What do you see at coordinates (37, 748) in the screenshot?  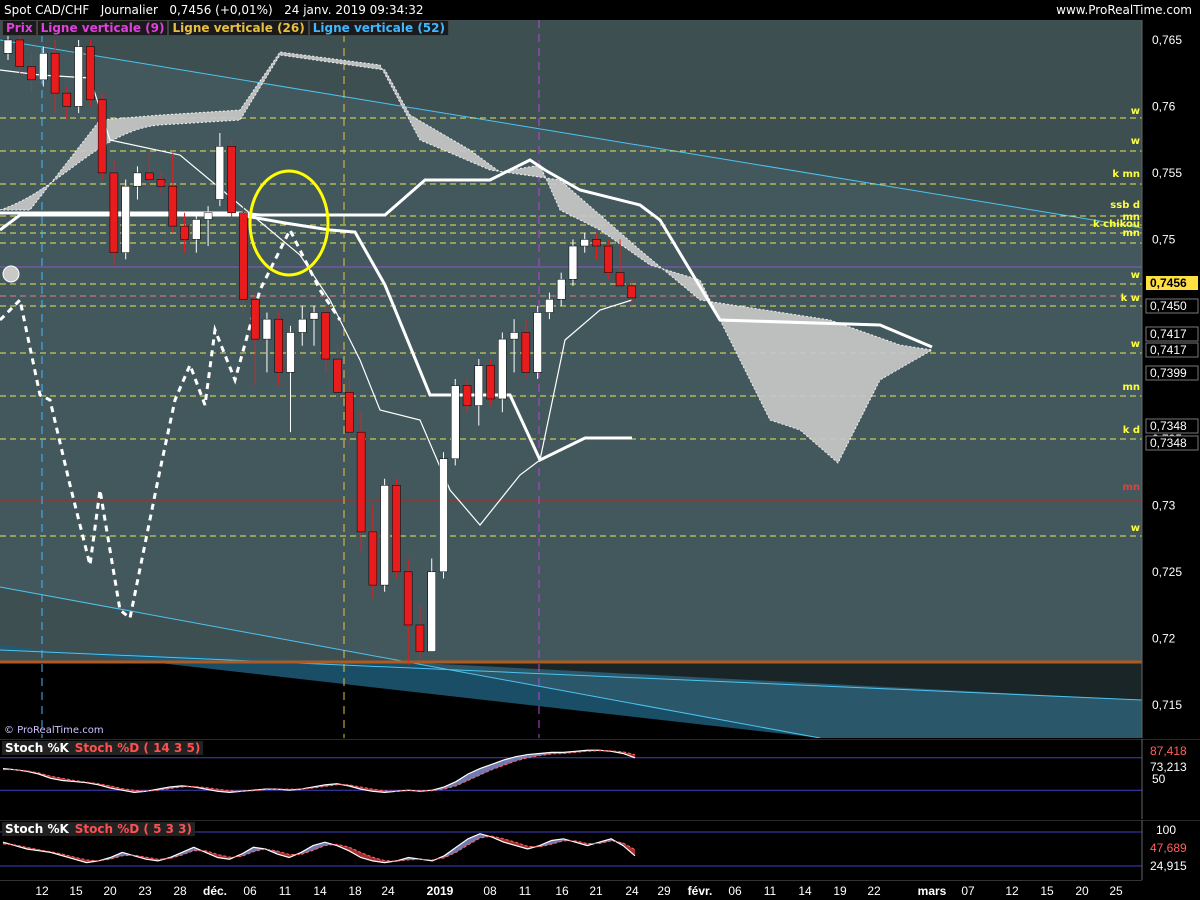 I see `stoch1-k-label: Stoch %K` at bounding box center [37, 748].